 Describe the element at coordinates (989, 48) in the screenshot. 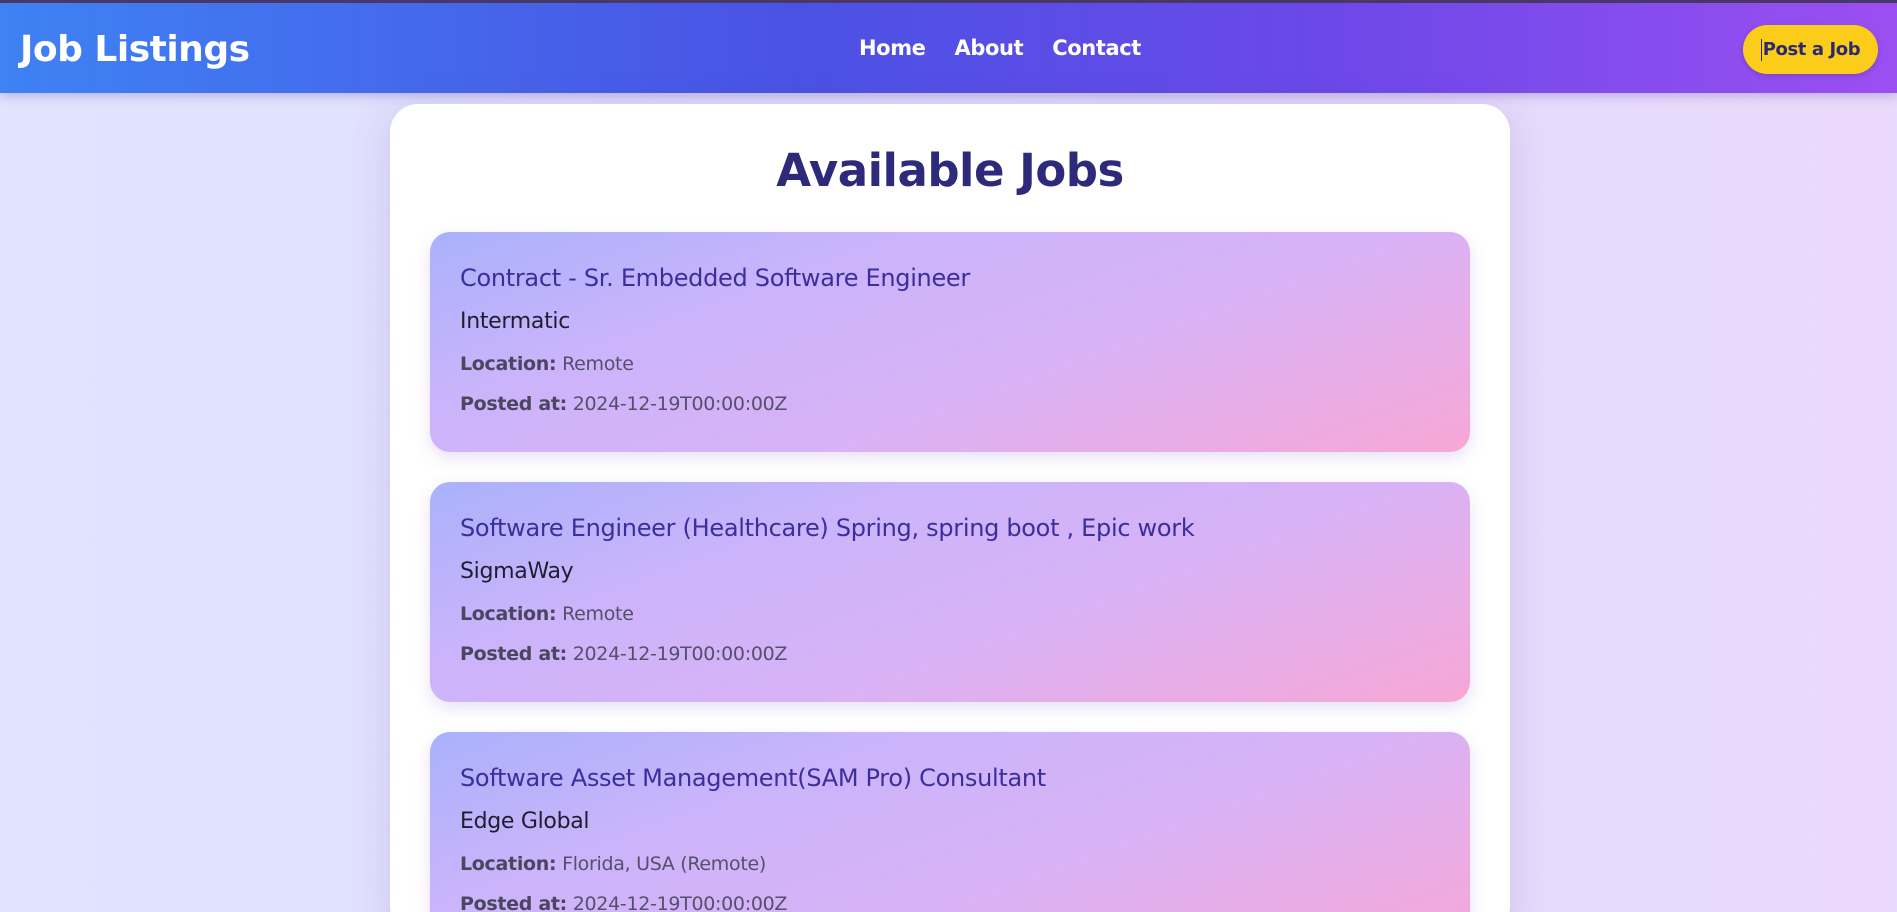

I see `nav-link-about: About` at that location.